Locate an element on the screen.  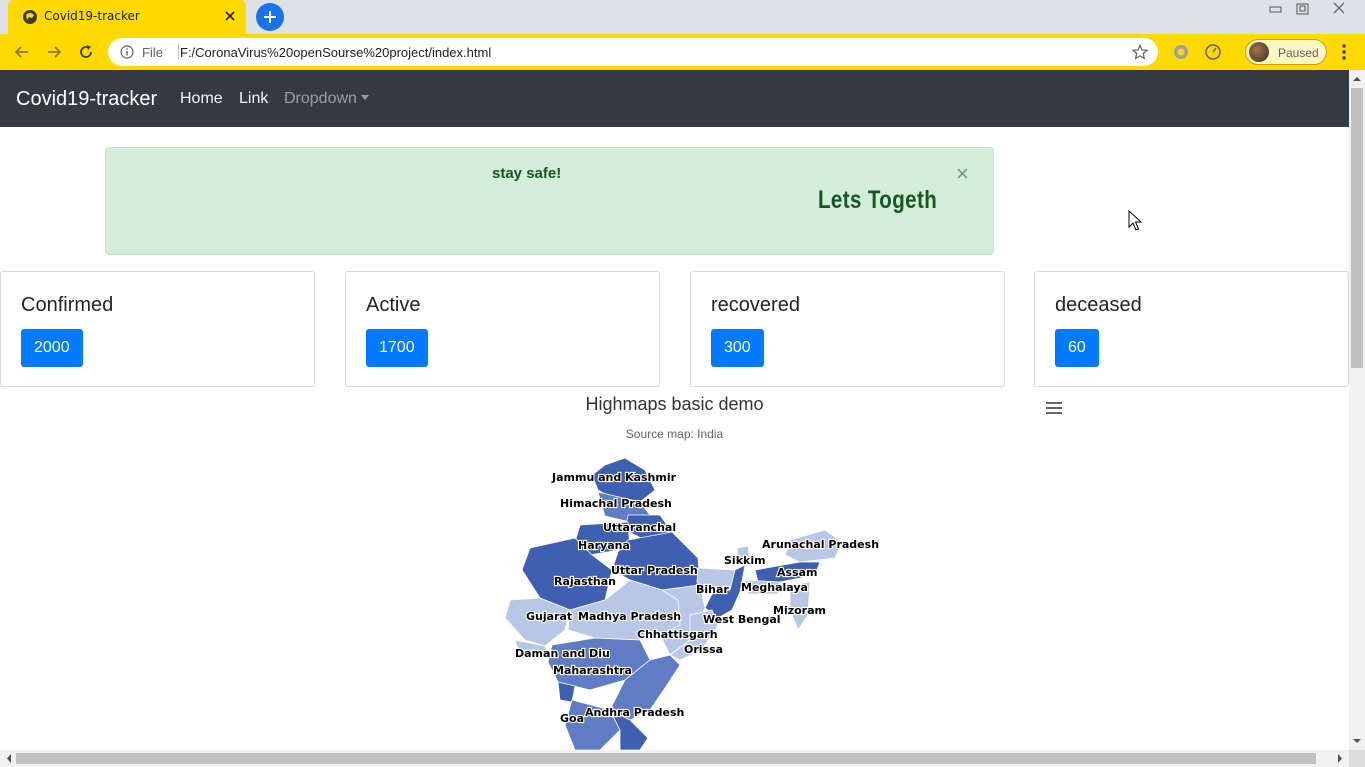
bookmark-star-icon is located at coordinates (1140, 52).